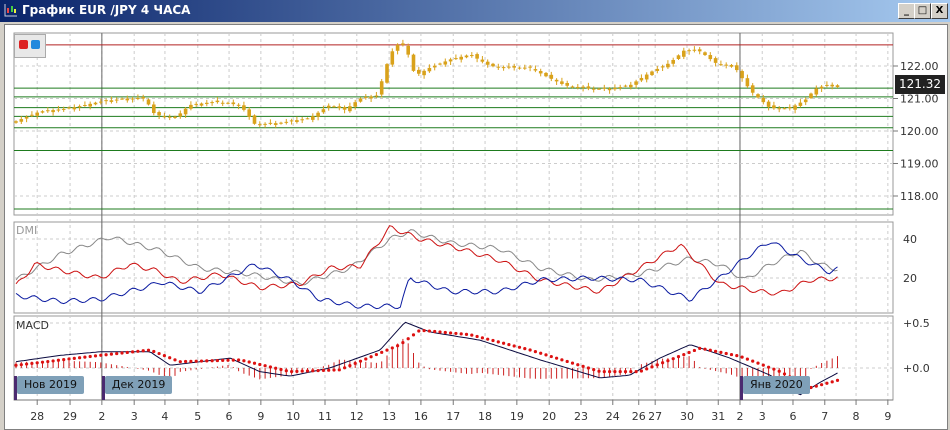 This screenshot has width=950, height=430. What do you see at coordinates (426, 276) in the screenshot?
I see `dmi-line-minus-di` at bounding box center [426, 276].